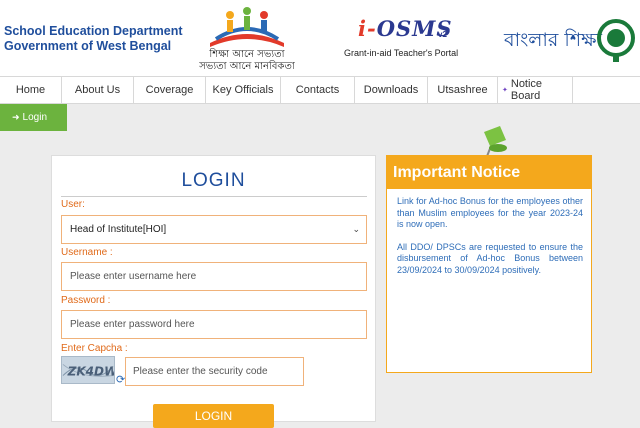 The height and width of the screenshot is (428, 640). I want to click on nav-notice-board: ✦ Notice Board, so click(535, 90).